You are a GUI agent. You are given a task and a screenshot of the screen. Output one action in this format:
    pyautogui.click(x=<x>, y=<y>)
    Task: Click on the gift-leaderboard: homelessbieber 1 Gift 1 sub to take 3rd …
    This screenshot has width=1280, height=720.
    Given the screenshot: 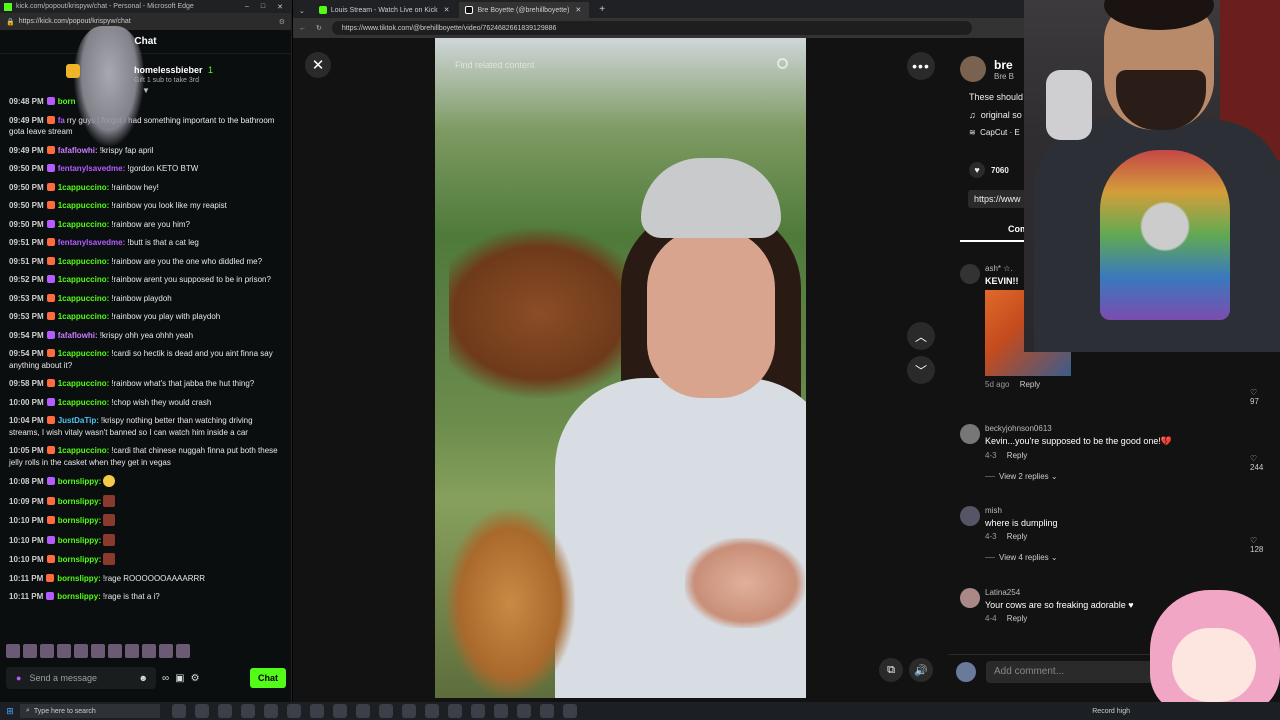 What is the action you would take?
    pyautogui.click(x=145, y=74)
    